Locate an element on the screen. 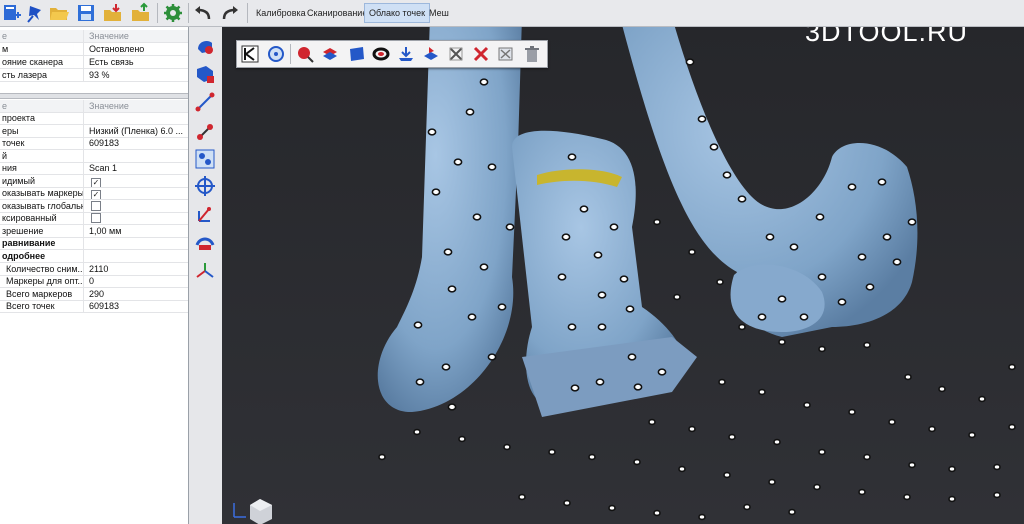 The width and height of the screenshot is (1024, 524). transform-icon is located at coordinates (205, 159).